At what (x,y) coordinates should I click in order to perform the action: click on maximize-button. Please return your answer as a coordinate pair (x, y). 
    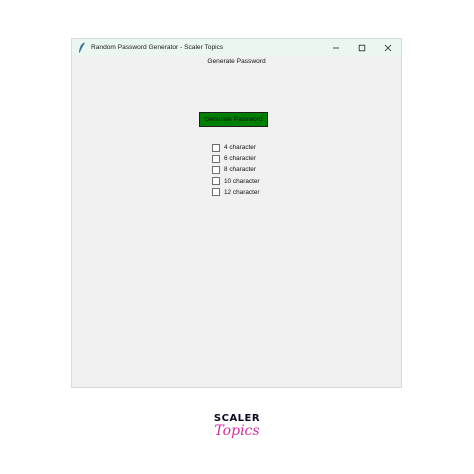
    Looking at the image, I should click on (362, 47).